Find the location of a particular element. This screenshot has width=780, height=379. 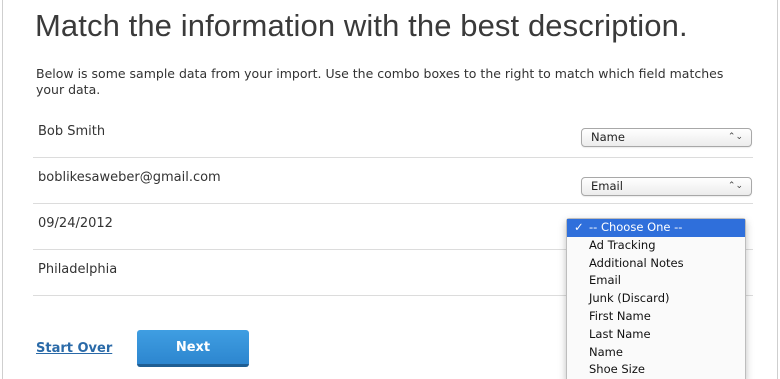

dropdown-option: Email is located at coordinates (656, 281).